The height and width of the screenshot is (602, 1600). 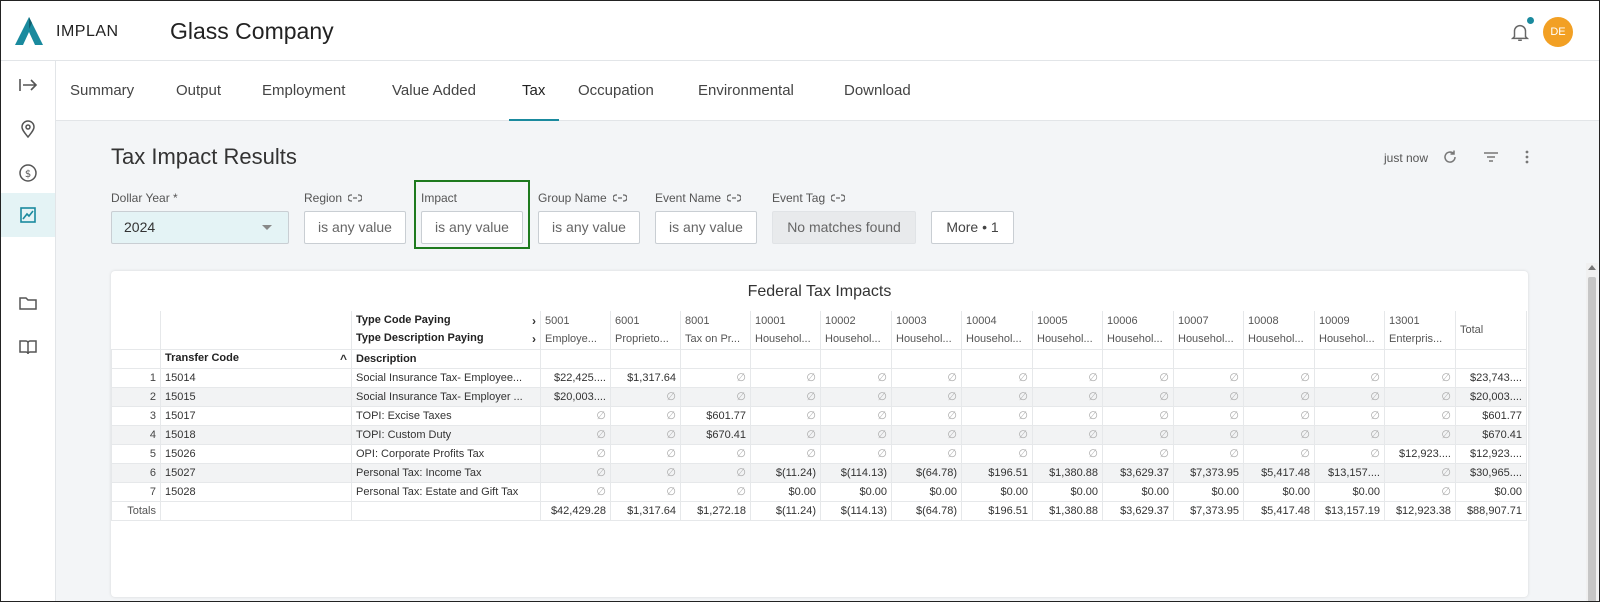 What do you see at coordinates (856, 320) in the screenshot?
I see `column-code: 10002` at bounding box center [856, 320].